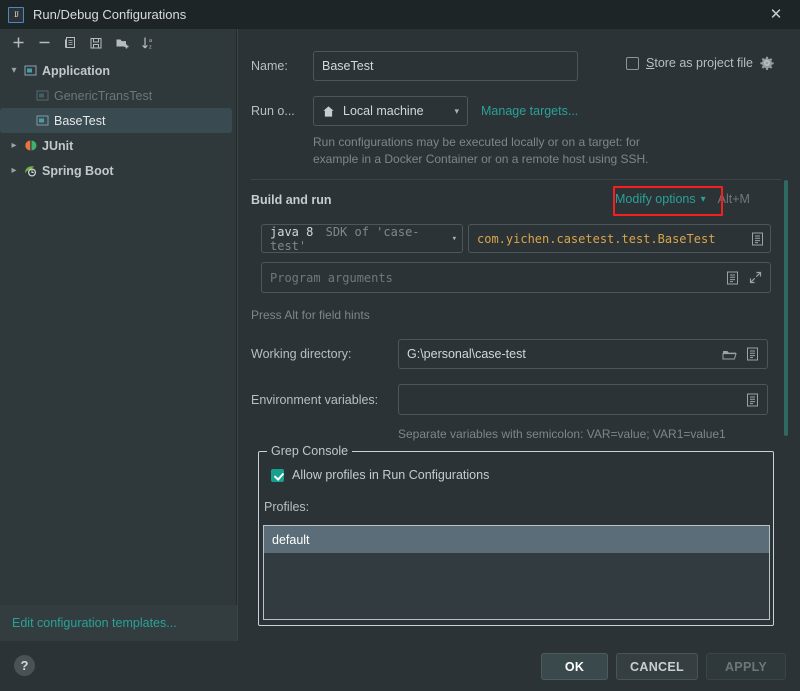  I want to click on local-machine-icon, so click(328, 111).